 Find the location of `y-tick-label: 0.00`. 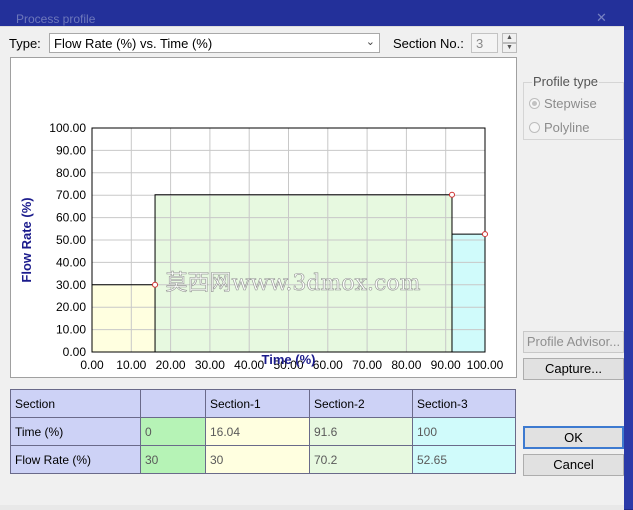

y-tick-label: 0.00 is located at coordinates (75, 352).